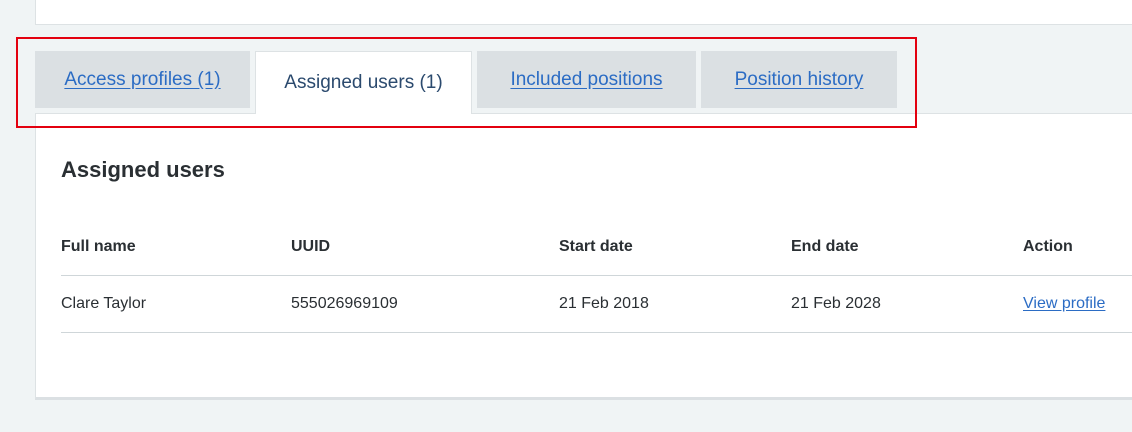 The width and height of the screenshot is (1132, 432). I want to click on cell-uuid: 555026969109, so click(344, 303).